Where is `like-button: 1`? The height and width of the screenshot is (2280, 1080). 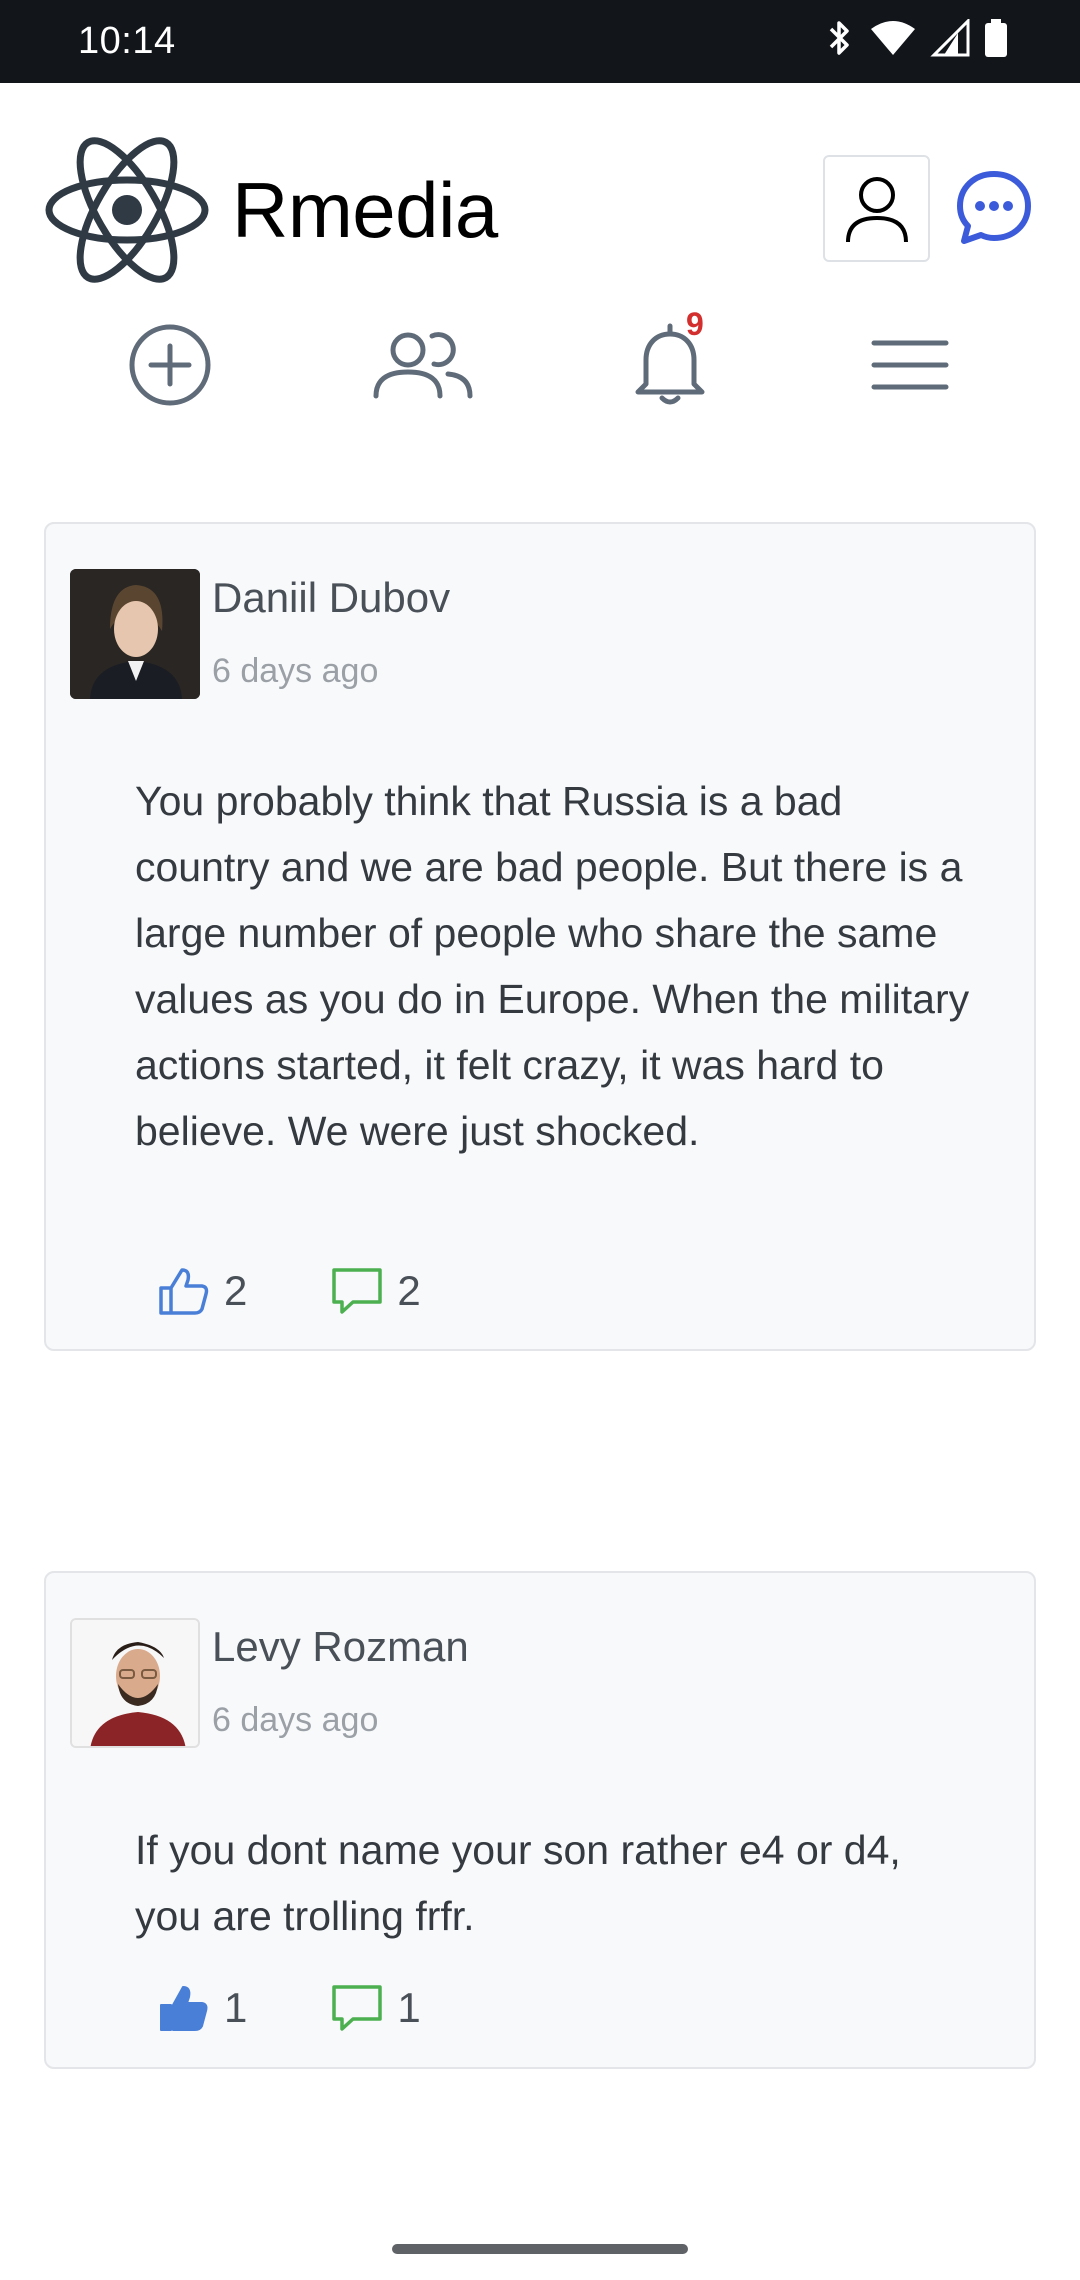
like-button: 1 is located at coordinates (202, 2008).